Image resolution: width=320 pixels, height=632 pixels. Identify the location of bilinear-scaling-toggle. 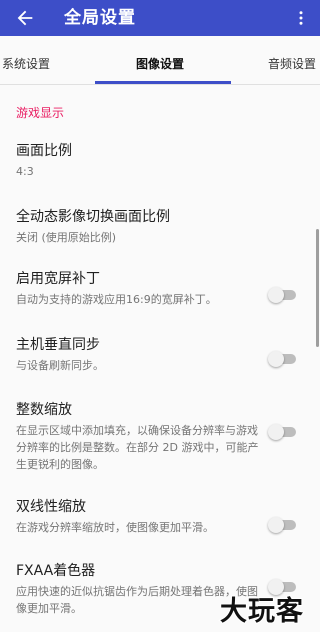
(283, 525).